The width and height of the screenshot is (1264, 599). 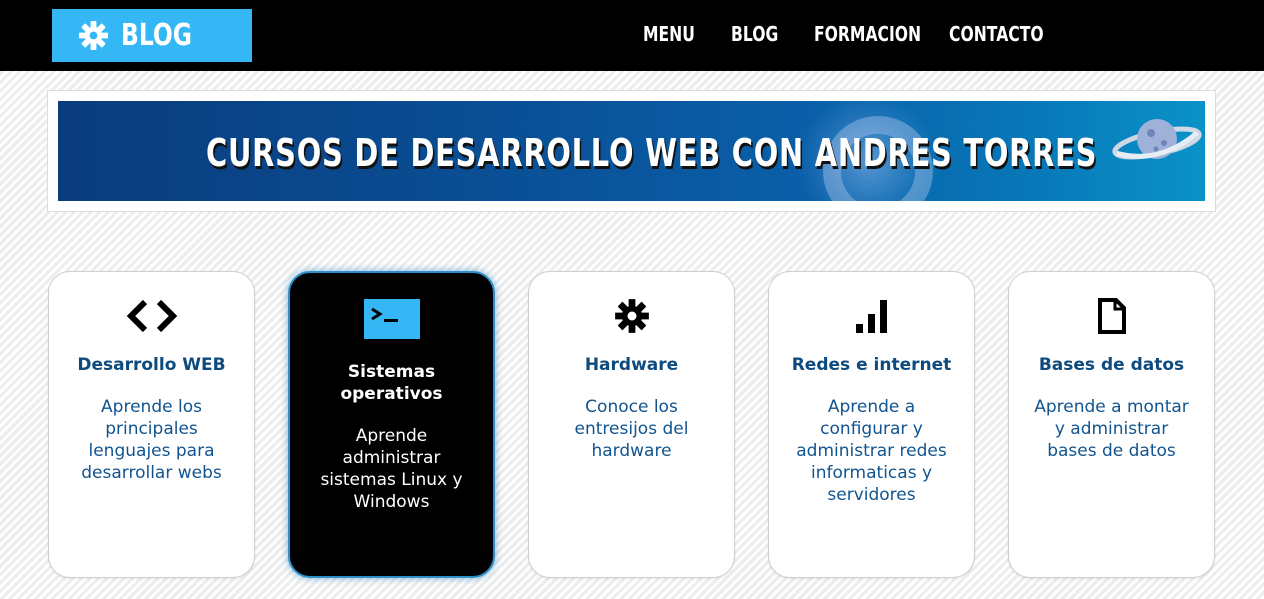 What do you see at coordinates (669, 34) in the screenshot?
I see `nav-link-menu: MENU` at bounding box center [669, 34].